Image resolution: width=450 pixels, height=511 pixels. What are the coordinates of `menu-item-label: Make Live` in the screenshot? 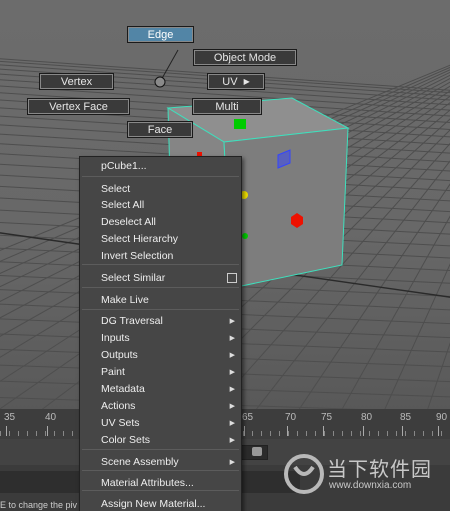 It's located at (125, 300).